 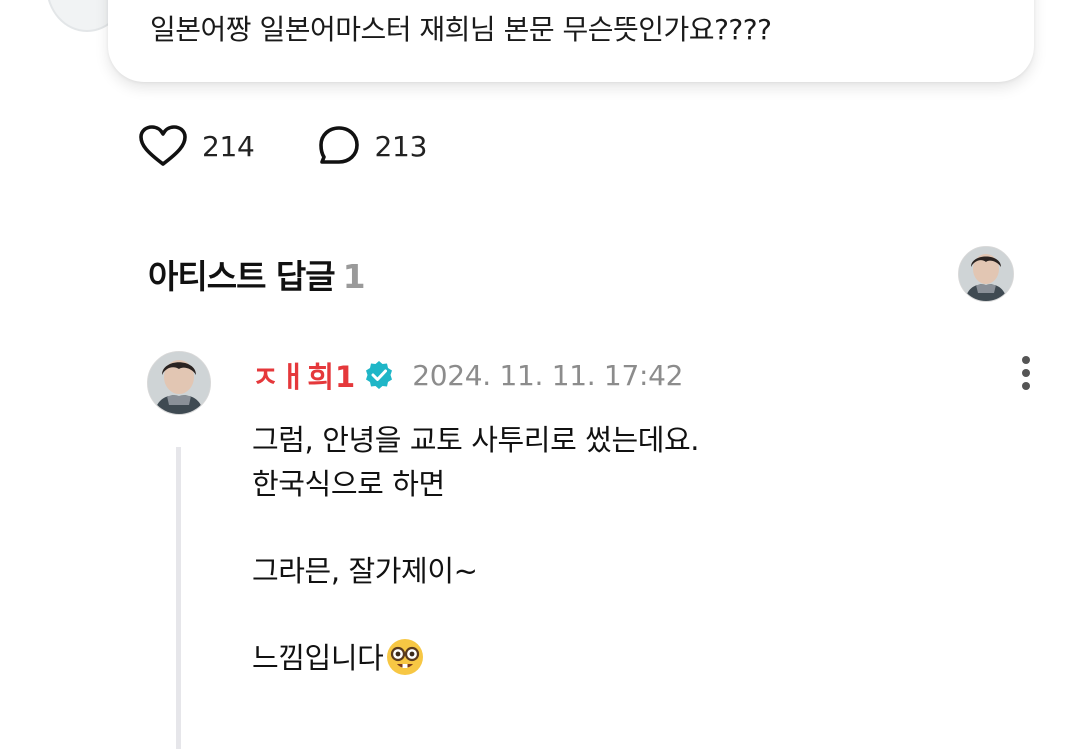 What do you see at coordinates (401, 146) in the screenshot?
I see `comment-count: 213` at bounding box center [401, 146].